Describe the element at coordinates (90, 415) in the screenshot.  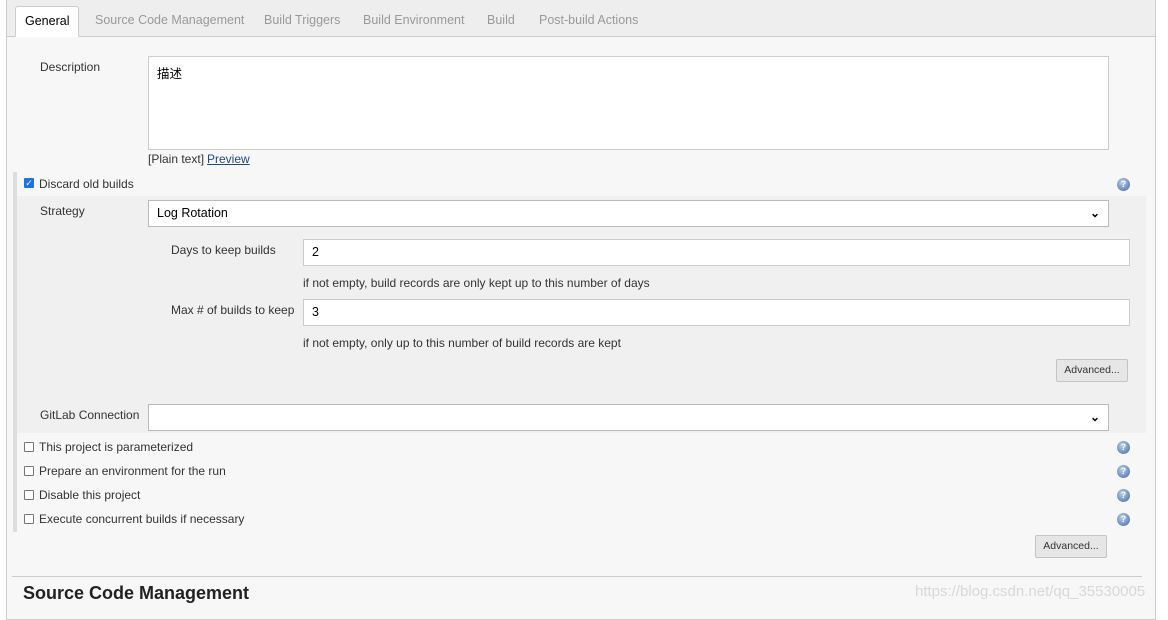
I see `gitlab-connection-label: GitLab Connection` at that location.